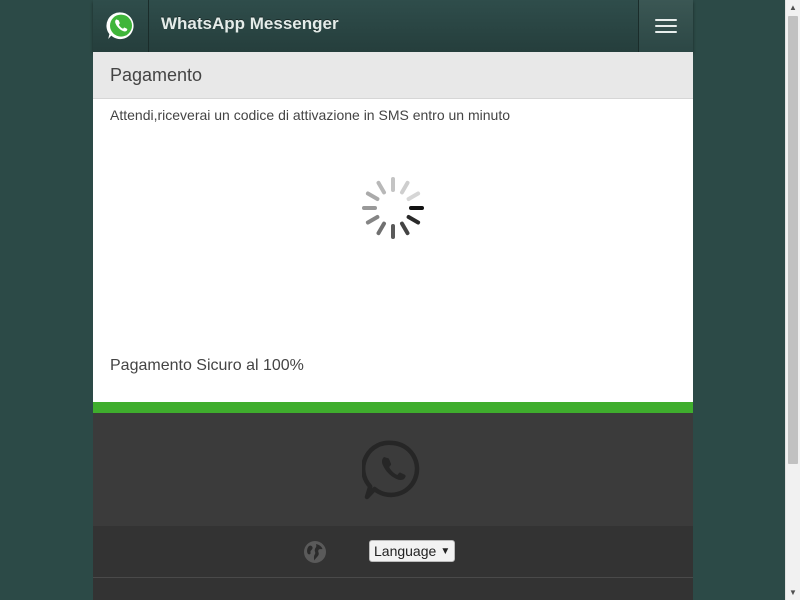 The height and width of the screenshot is (600, 800). I want to click on menu-button, so click(665, 26).